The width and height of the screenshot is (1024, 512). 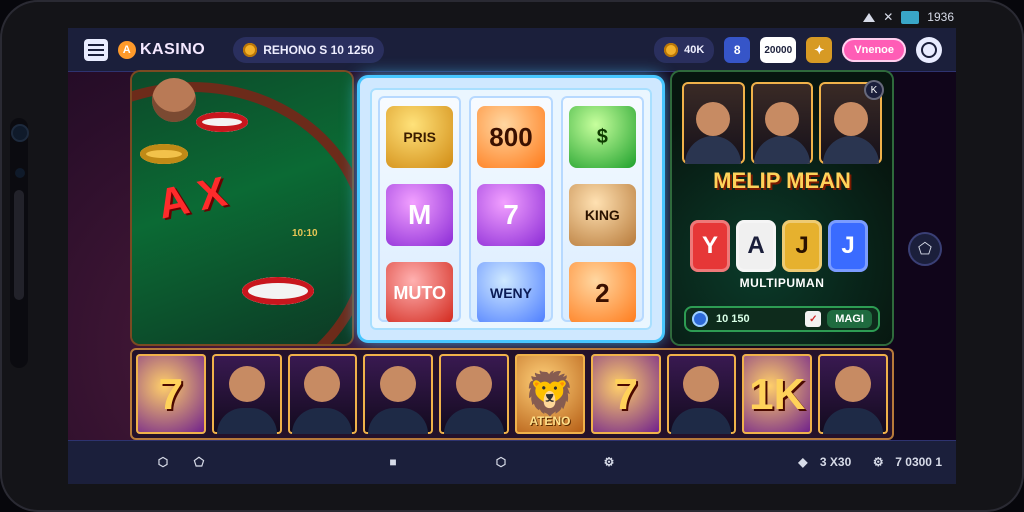 What do you see at coordinates (308, 50) in the screenshot?
I see `balance-pill: REHONO S 10 1250` at bounding box center [308, 50].